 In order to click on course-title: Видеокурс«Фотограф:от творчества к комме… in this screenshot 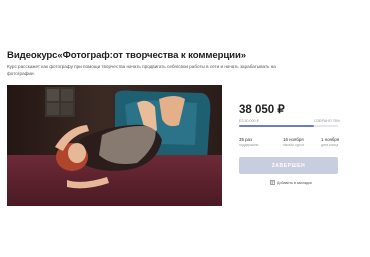, I will do `click(126, 55)`.